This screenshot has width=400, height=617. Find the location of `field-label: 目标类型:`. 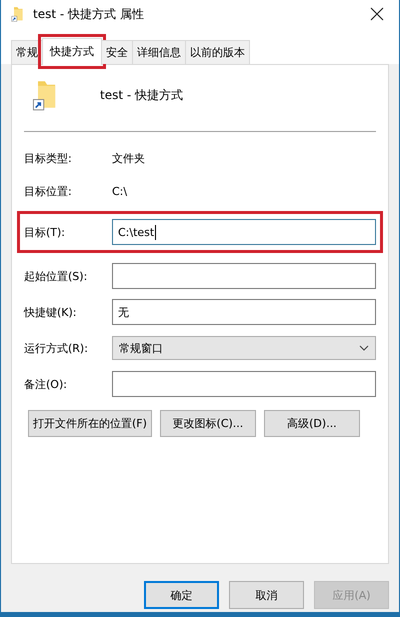

field-label: 目标类型: is located at coordinates (48, 158).